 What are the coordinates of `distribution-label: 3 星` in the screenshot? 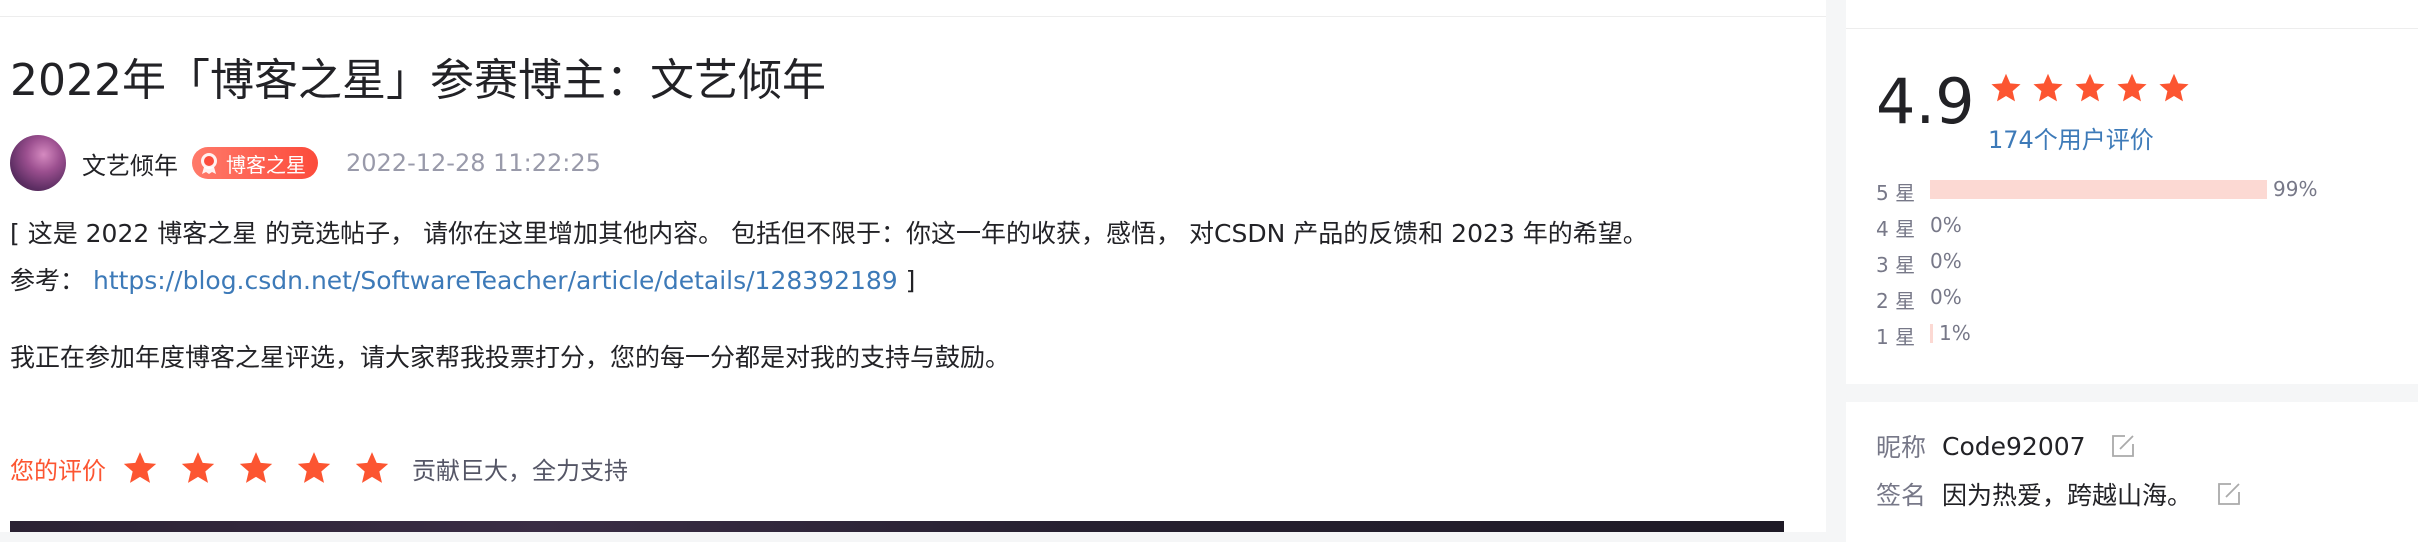 It's located at (1896, 265).